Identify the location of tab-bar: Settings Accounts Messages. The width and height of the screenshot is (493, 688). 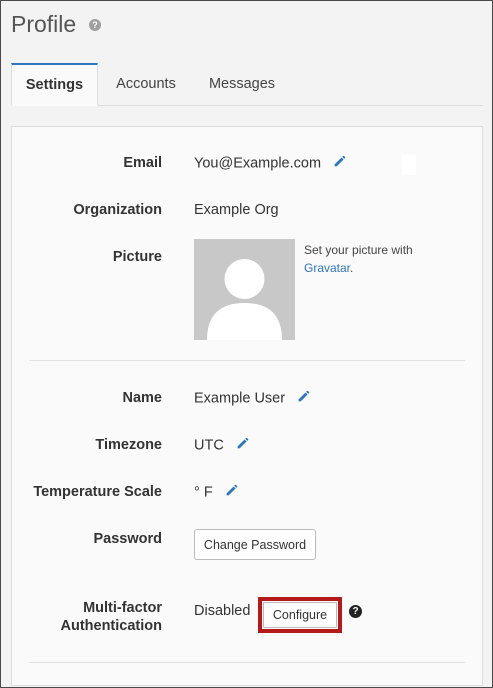
(247, 84).